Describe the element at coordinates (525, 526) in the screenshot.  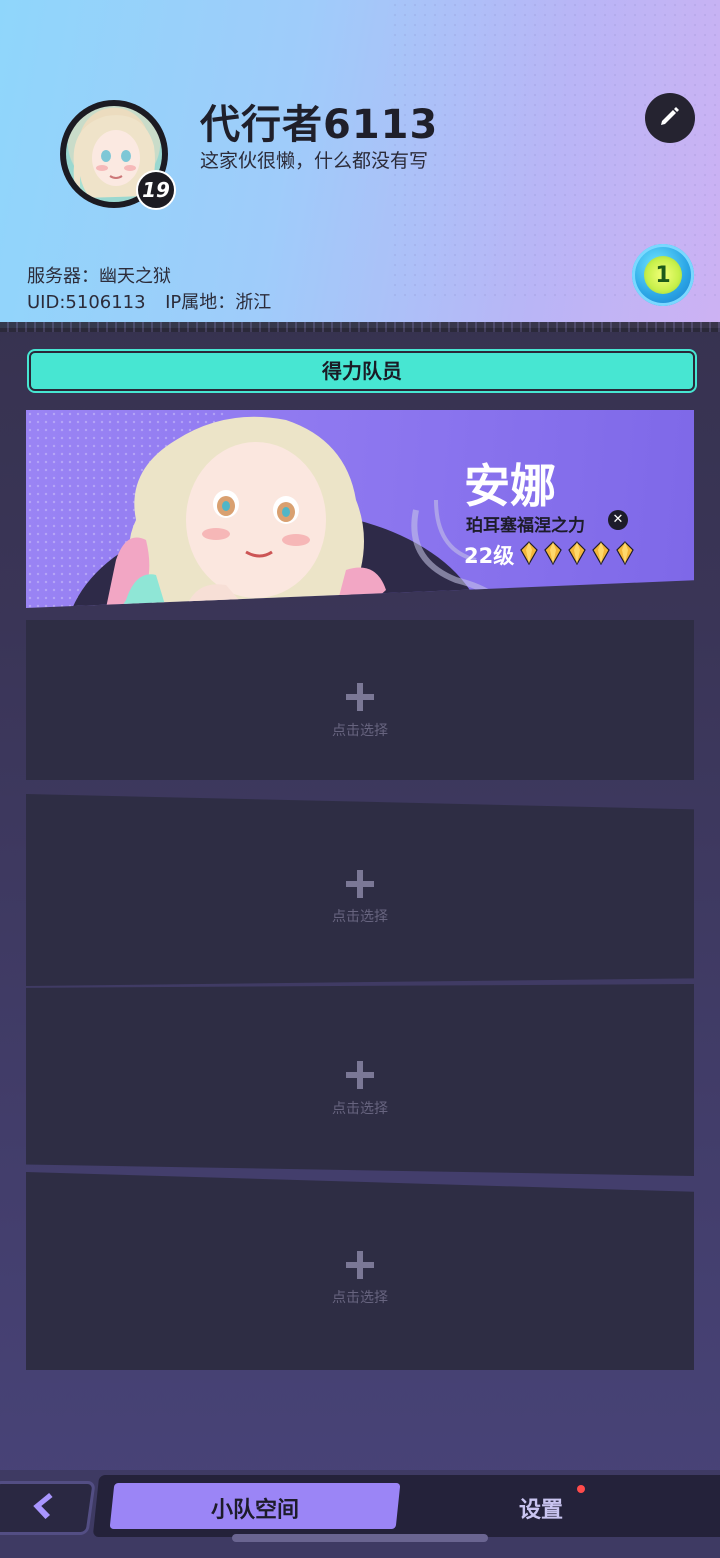
I see `member-title: 珀耳塞福涅之力` at that location.